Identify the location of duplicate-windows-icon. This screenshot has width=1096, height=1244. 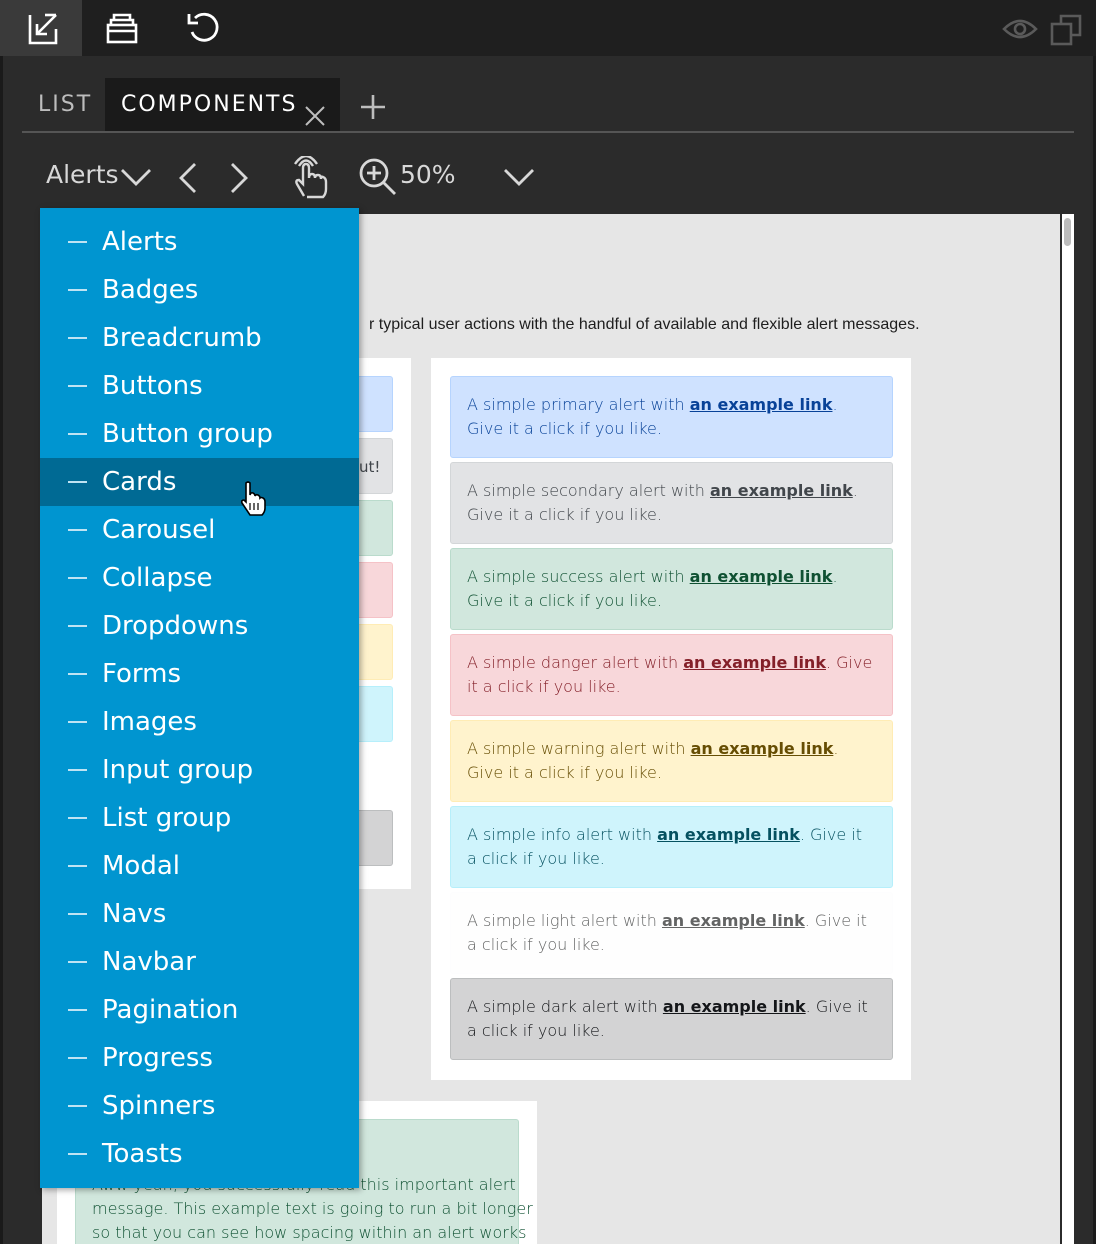
(1066, 32).